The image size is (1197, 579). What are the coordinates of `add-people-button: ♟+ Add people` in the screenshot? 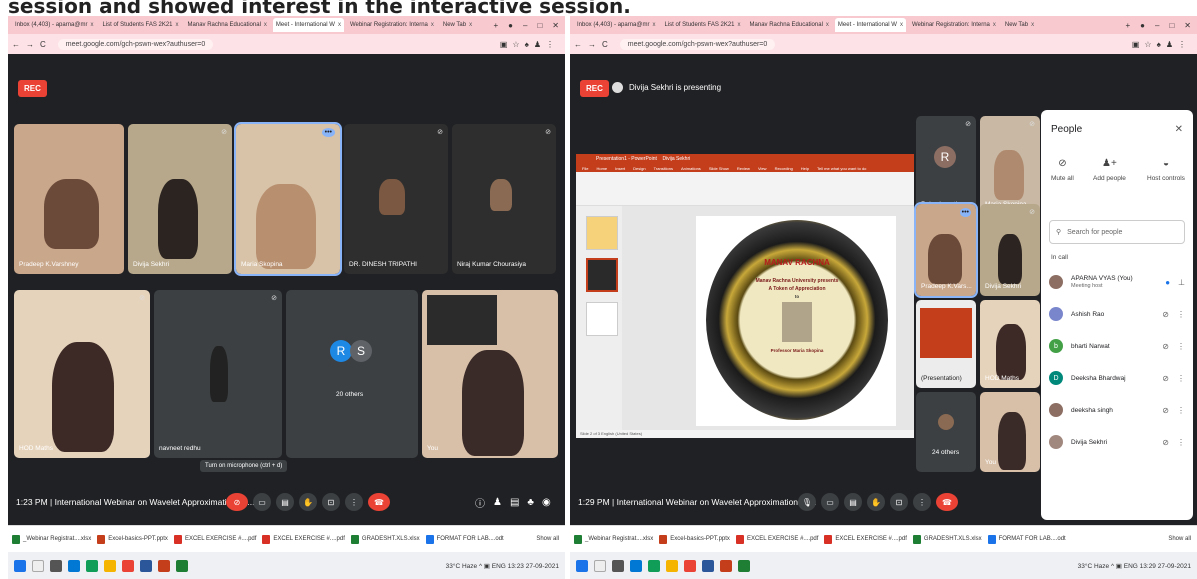 It's located at (1109, 170).